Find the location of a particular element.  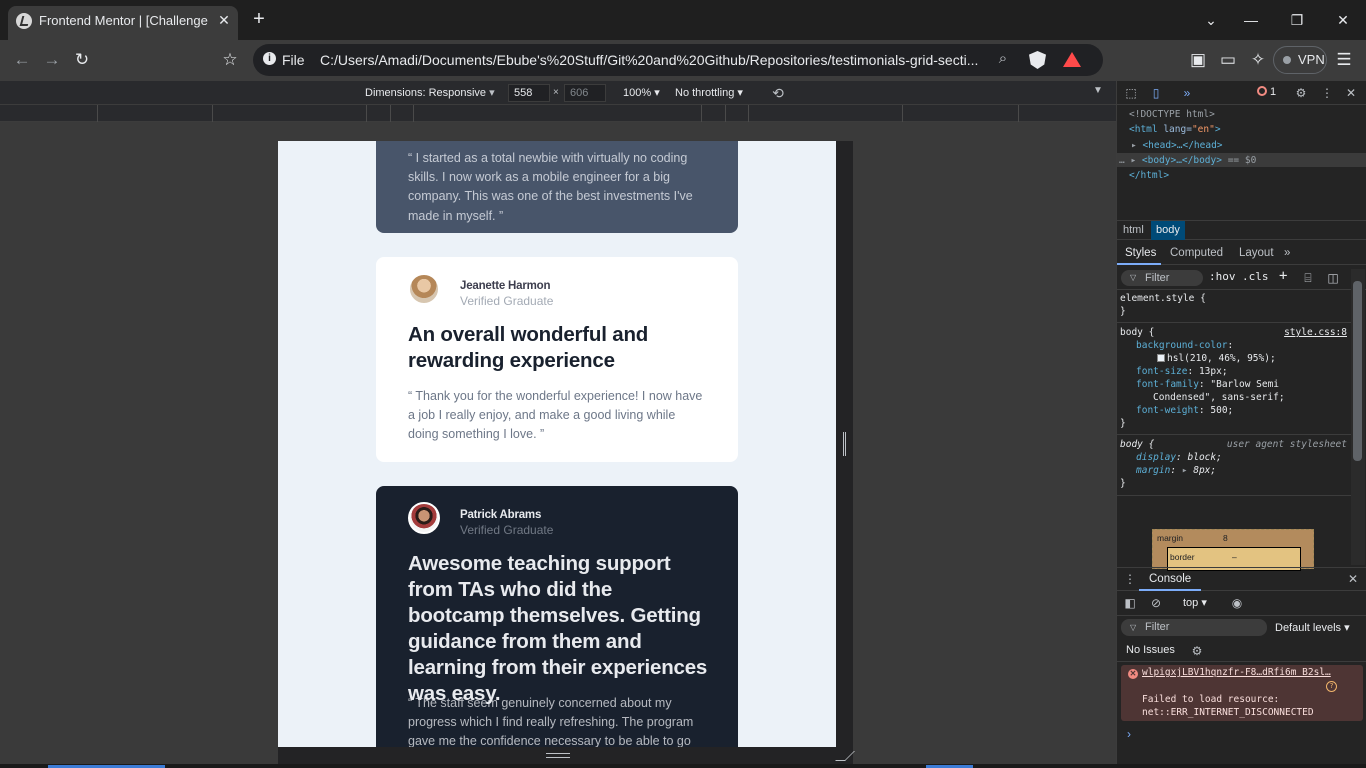

wallet-icon: ▭ is located at coordinates (1228, 60).